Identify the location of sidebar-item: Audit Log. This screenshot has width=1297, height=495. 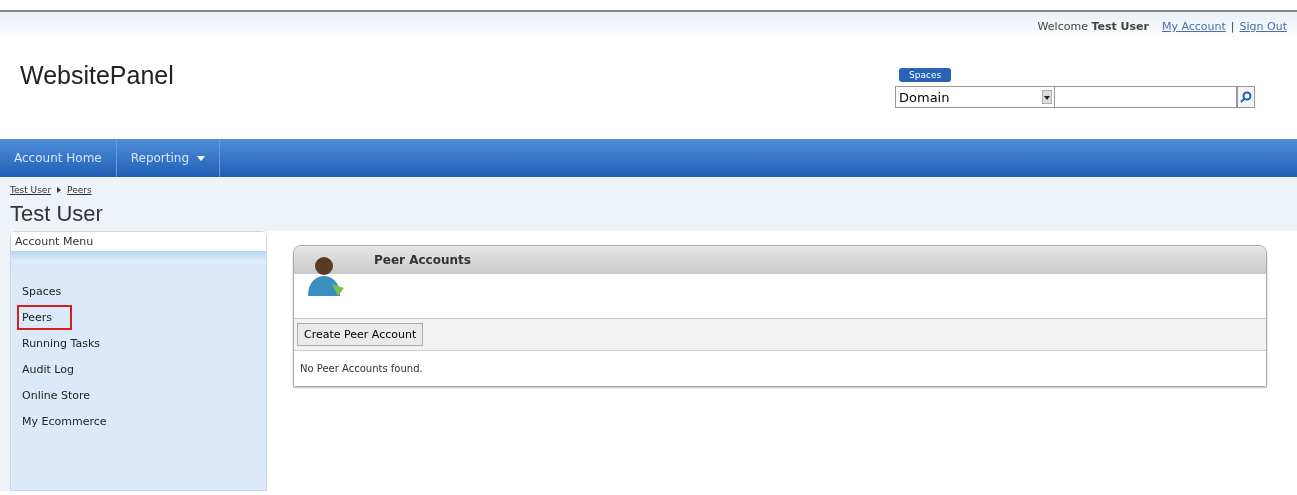
(48, 369).